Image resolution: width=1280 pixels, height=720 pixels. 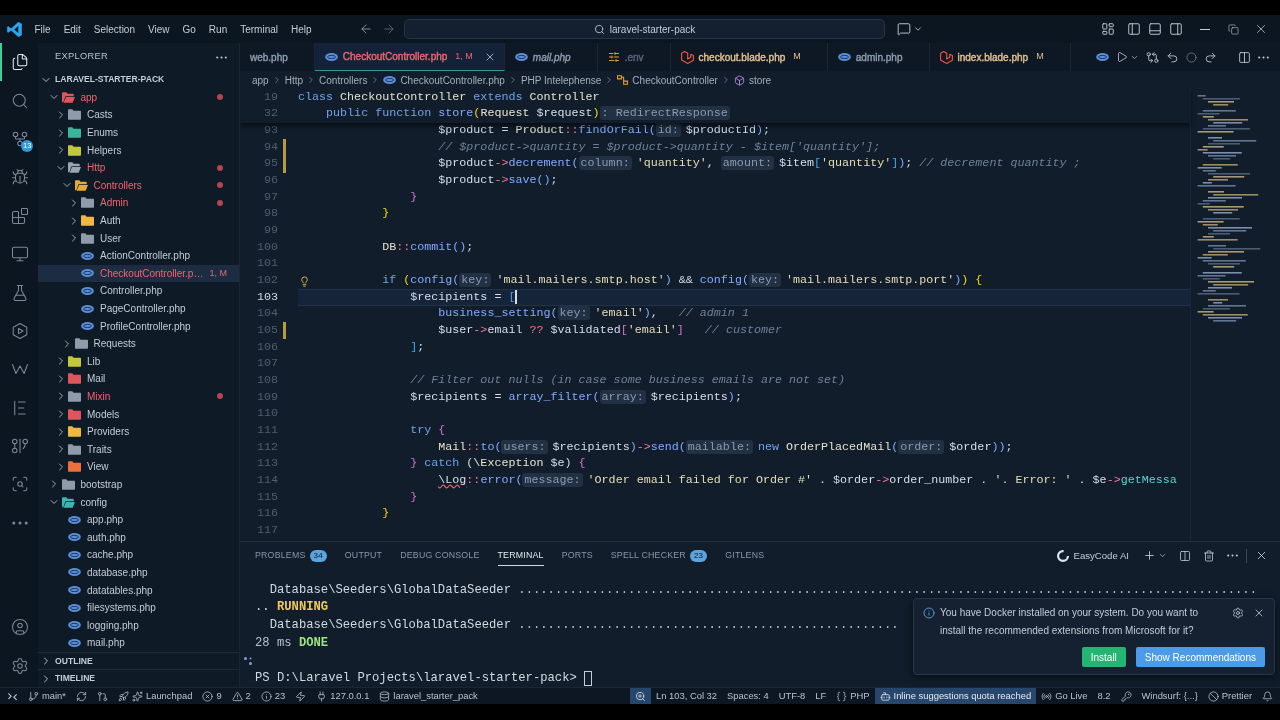 What do you see at coordinates (918, 29) in the screenshot?
I see `chevron-icon` at bounding box center [918, 29].